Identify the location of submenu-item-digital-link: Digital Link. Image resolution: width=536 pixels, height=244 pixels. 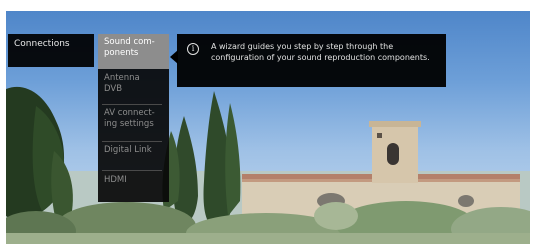
(133, 156).